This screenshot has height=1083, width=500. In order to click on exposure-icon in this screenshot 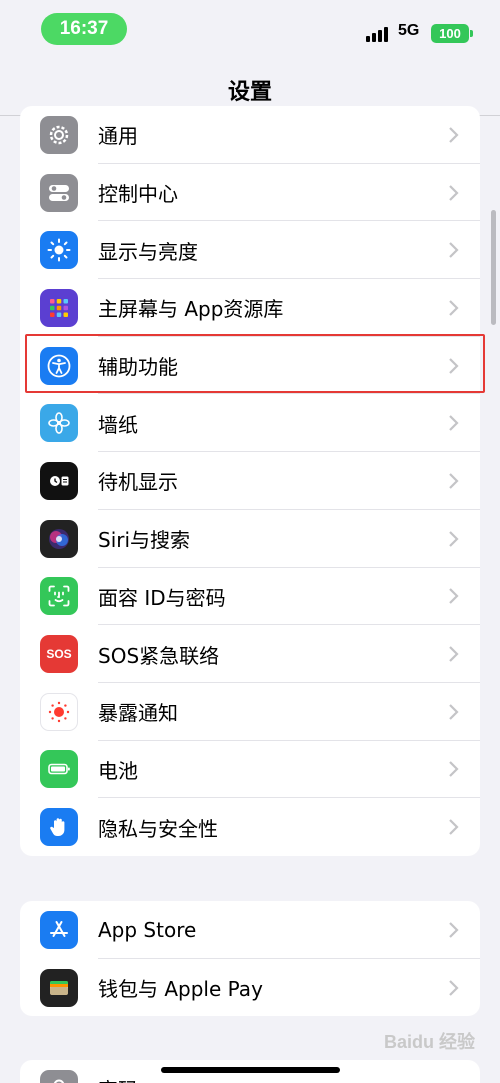, I will do `click(59, 711)`.